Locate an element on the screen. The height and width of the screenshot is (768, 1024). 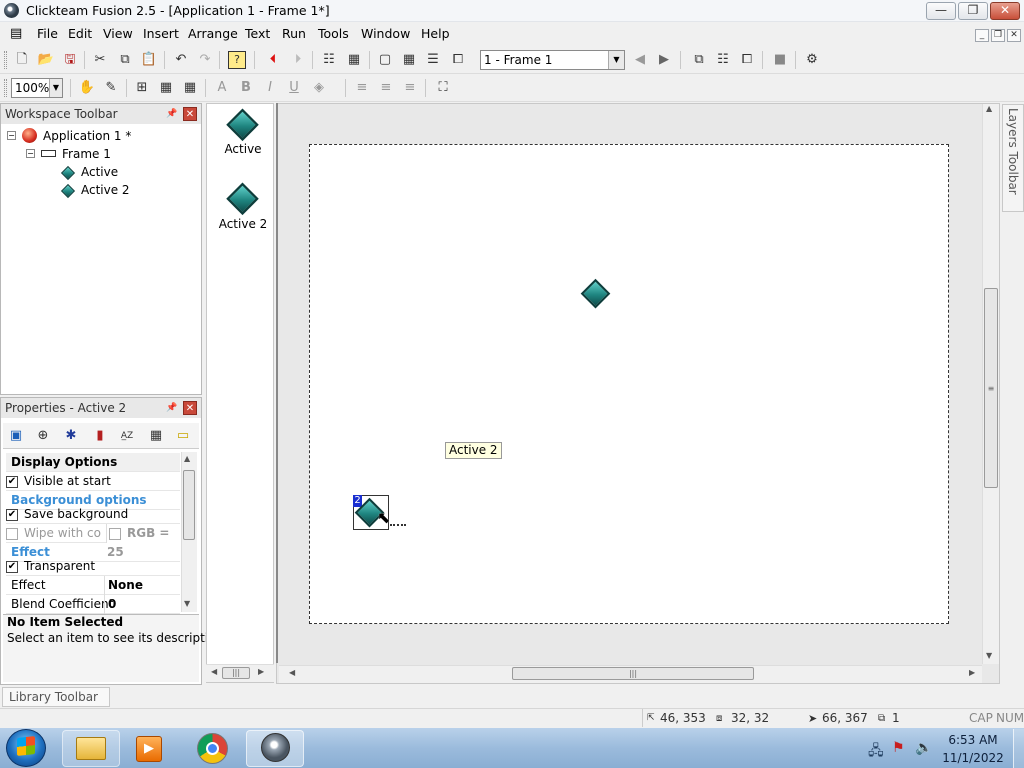
menu-insert: Insert is located at coordinates (161, 33).